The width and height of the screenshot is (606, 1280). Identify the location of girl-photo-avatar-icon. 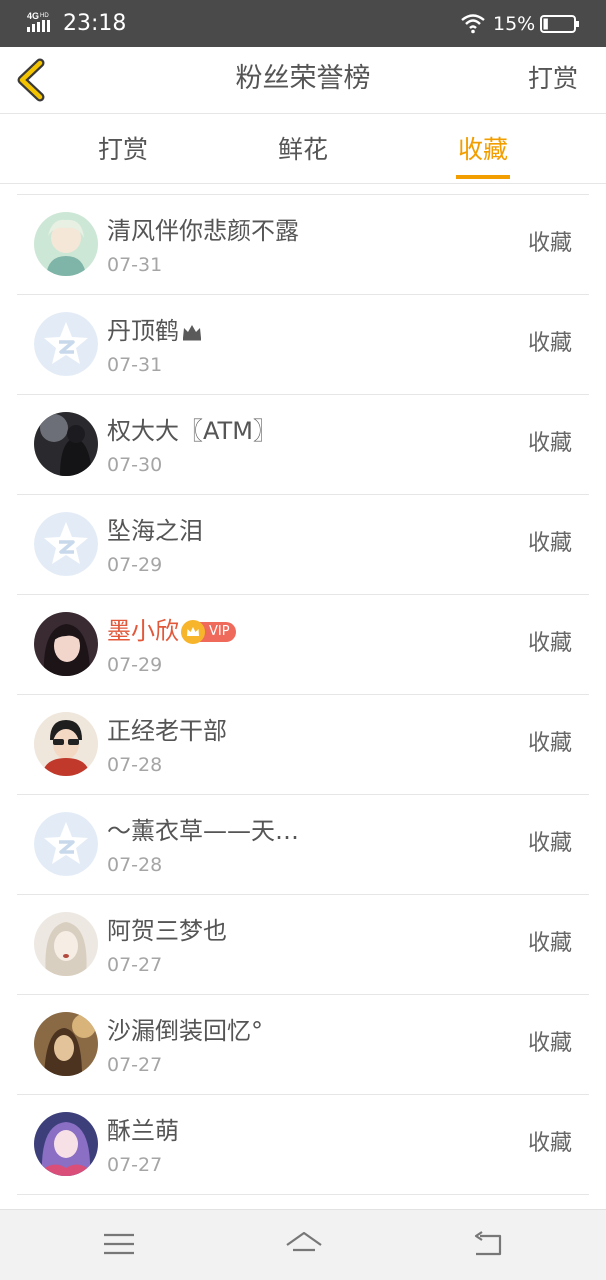
(66, 644).